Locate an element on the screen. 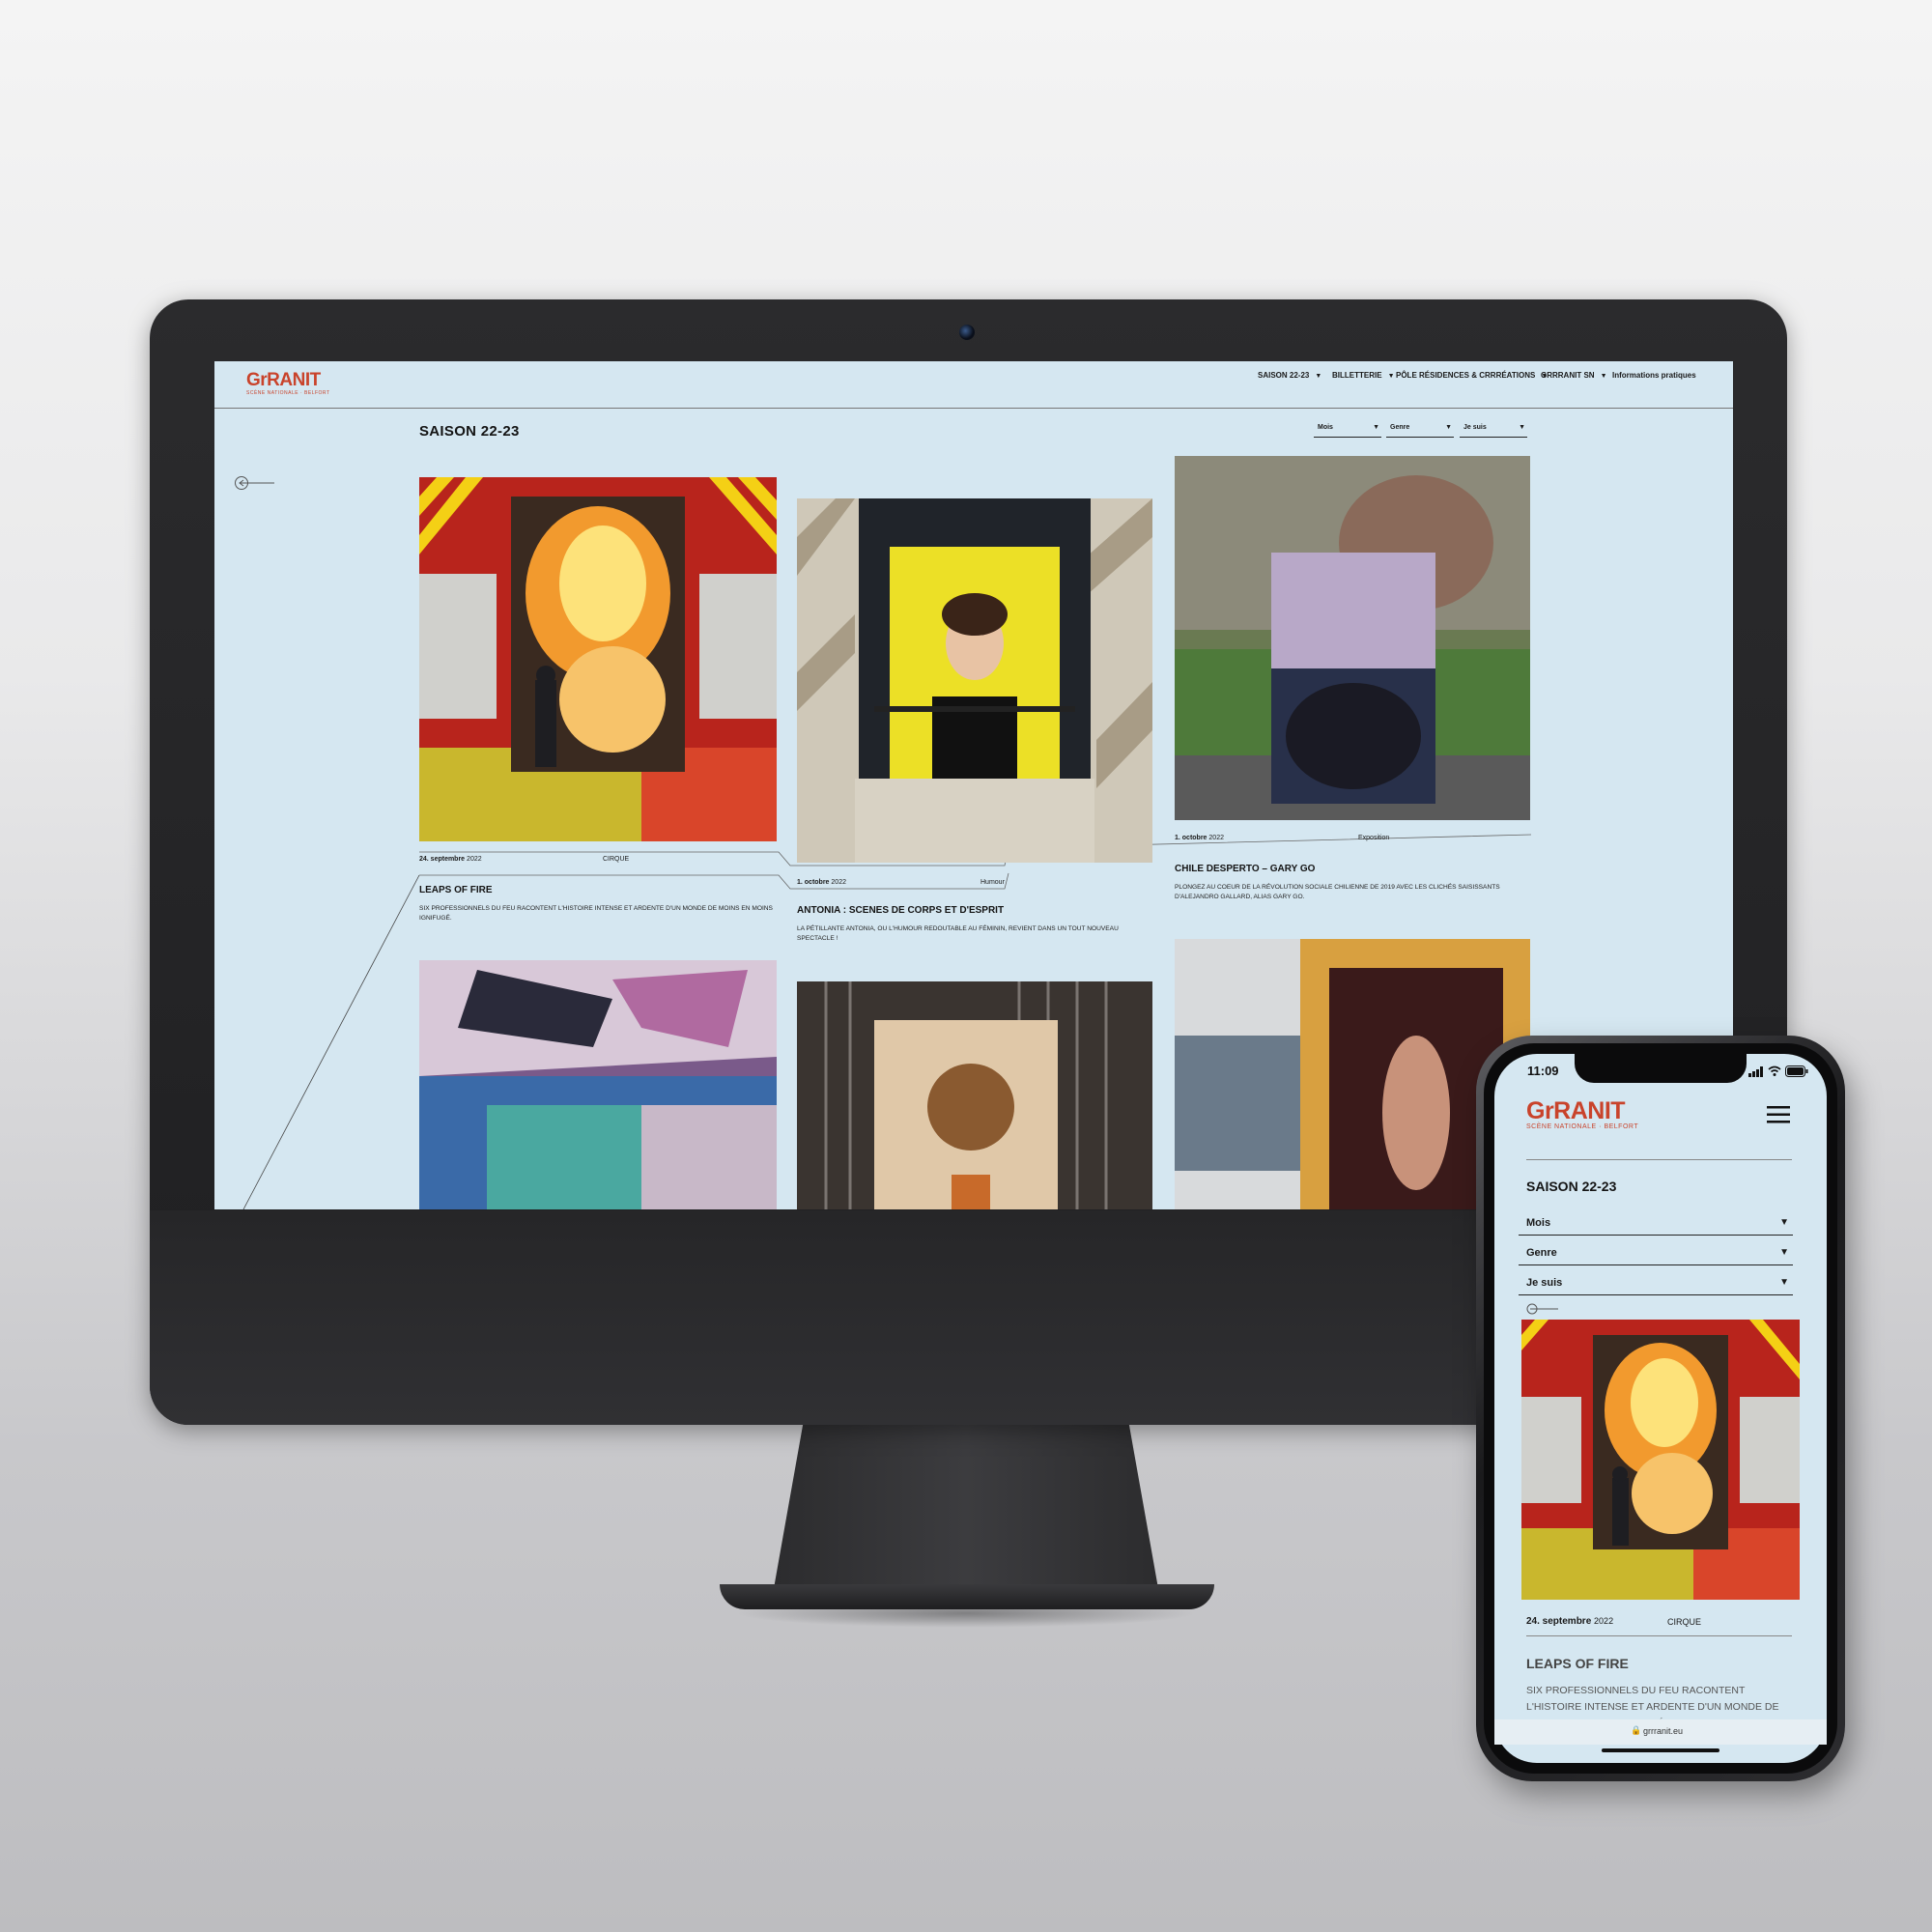 The width and height of the screenshot is (1932, 1932). mobile-logo: GrRANIT SCÈNE NATIONALE · BELFORT is located at coordinates (1594, 1116).